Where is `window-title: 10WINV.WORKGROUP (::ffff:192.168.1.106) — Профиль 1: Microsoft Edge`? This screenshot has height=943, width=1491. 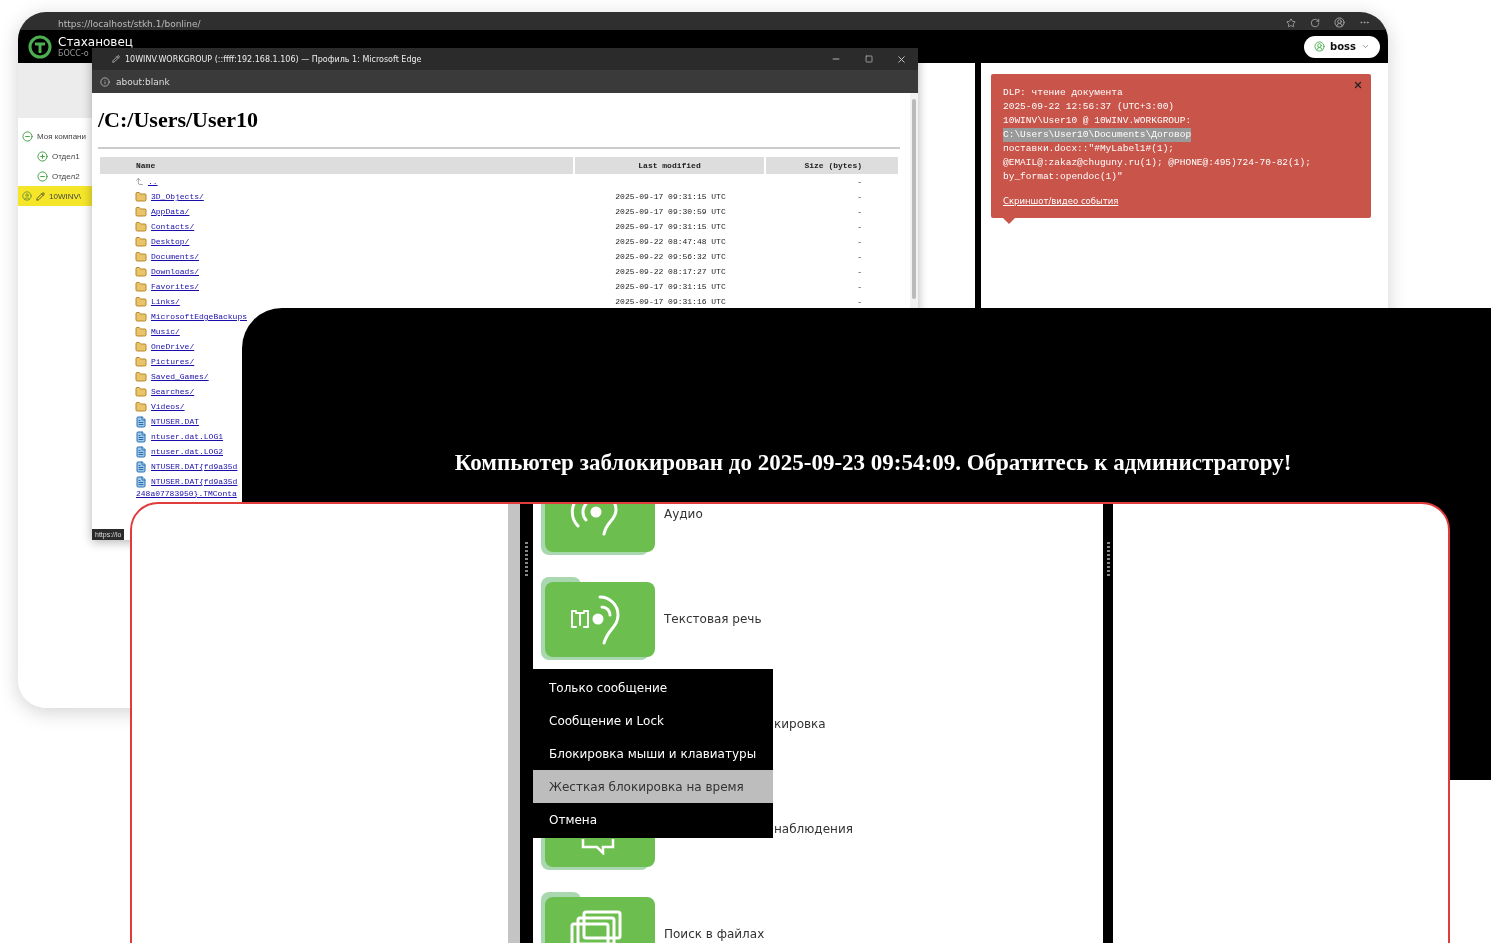 window-title: 10WINV.WORKGROUP (::ffff:192.168.1.106) — Профиль 1: Microsoft Edge is located at coordinates (273, 59).